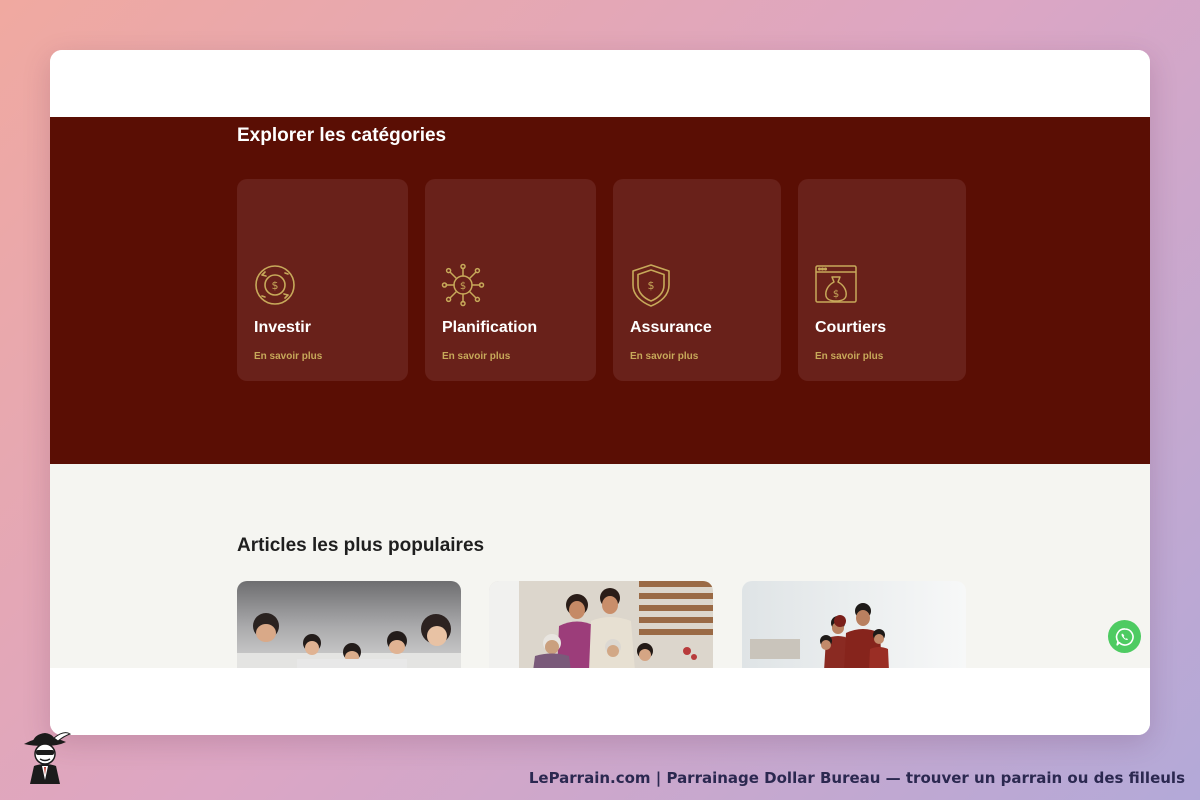  I want to click on multigenerational-family-photo, so click(601, 626).